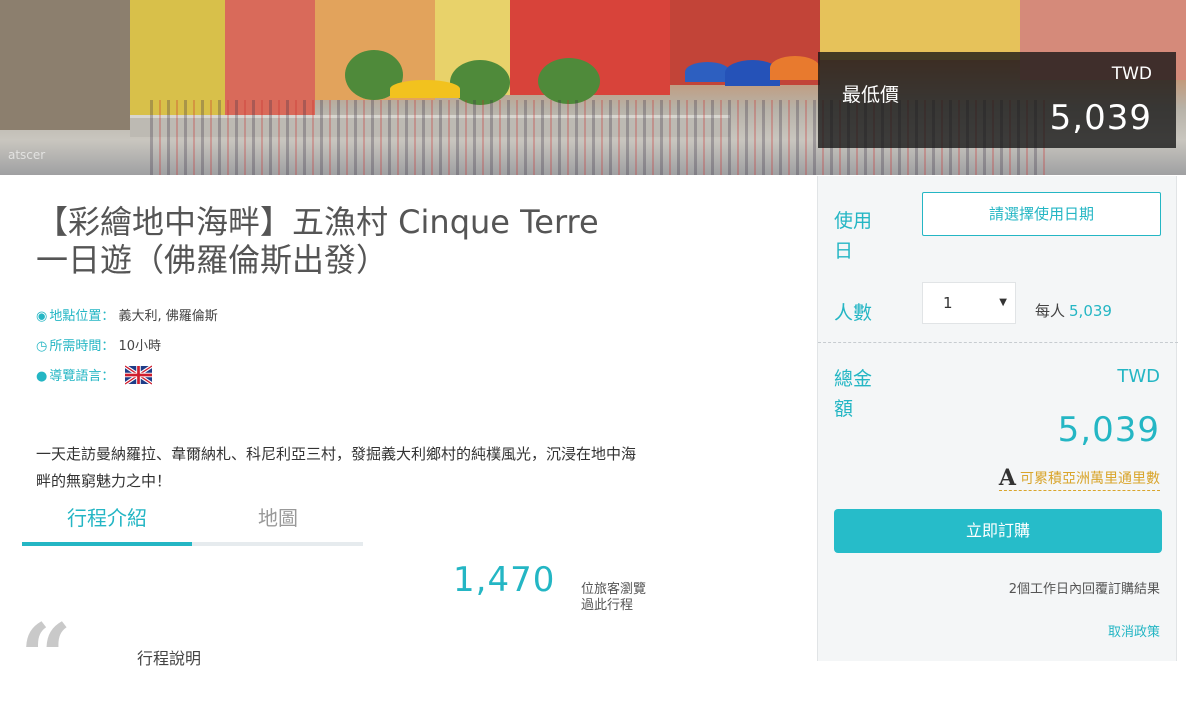 The width and height of the screenshot is (1186, 710). Describe the element at coordinates (1134, 630) in the screenshot. I see `cancel-policy-link: 取消政策` at that location.